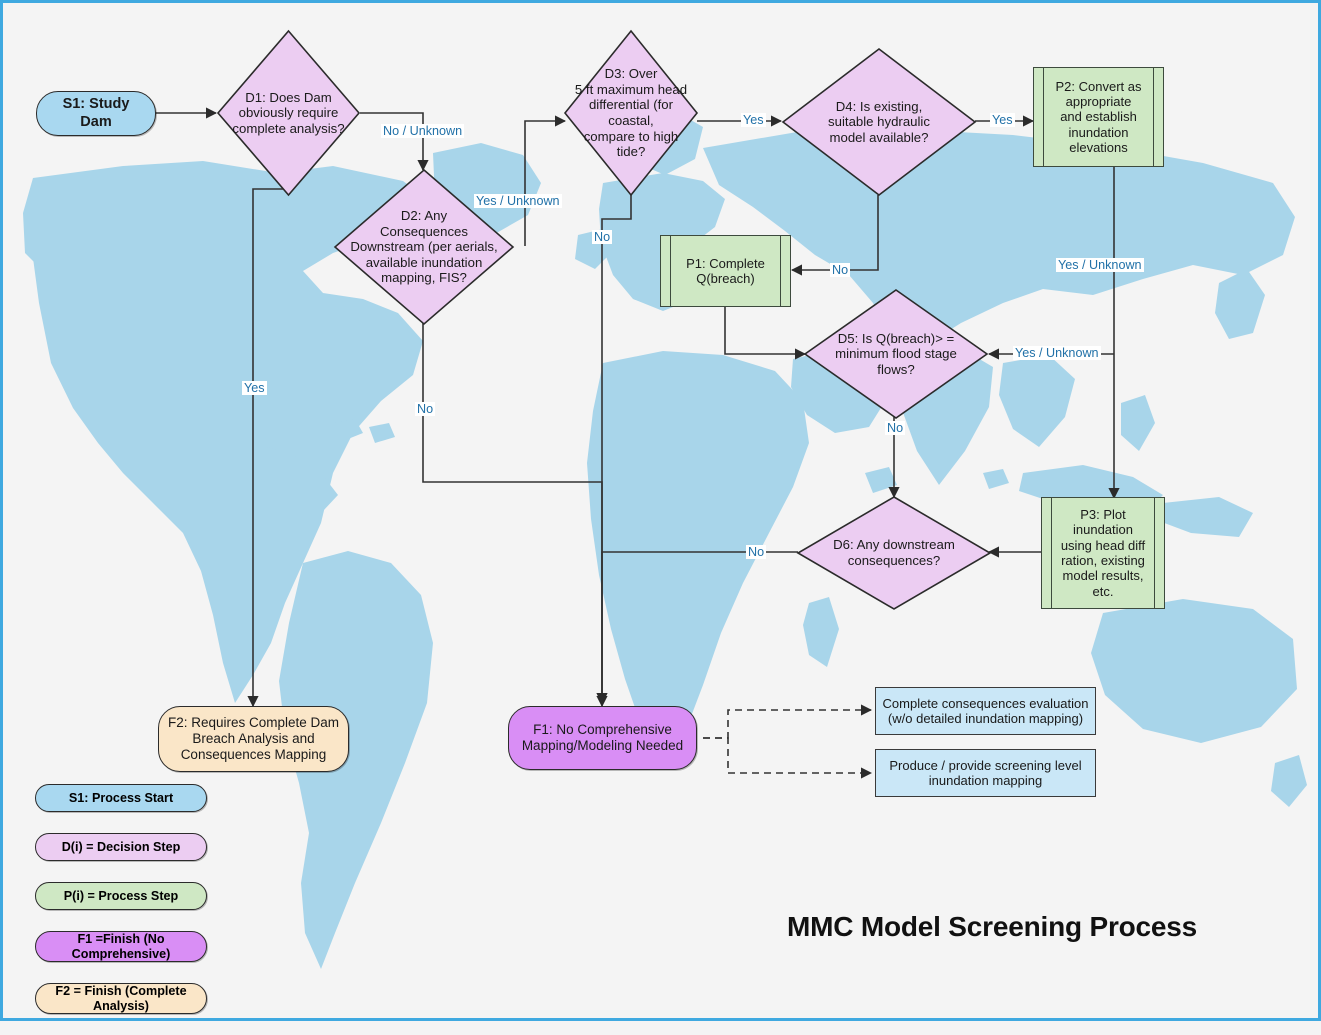  What do you see at coordinates (425, 409) in the screenshot?
I see `edge-label-d2-no: No` at bounding box center [425, 409].